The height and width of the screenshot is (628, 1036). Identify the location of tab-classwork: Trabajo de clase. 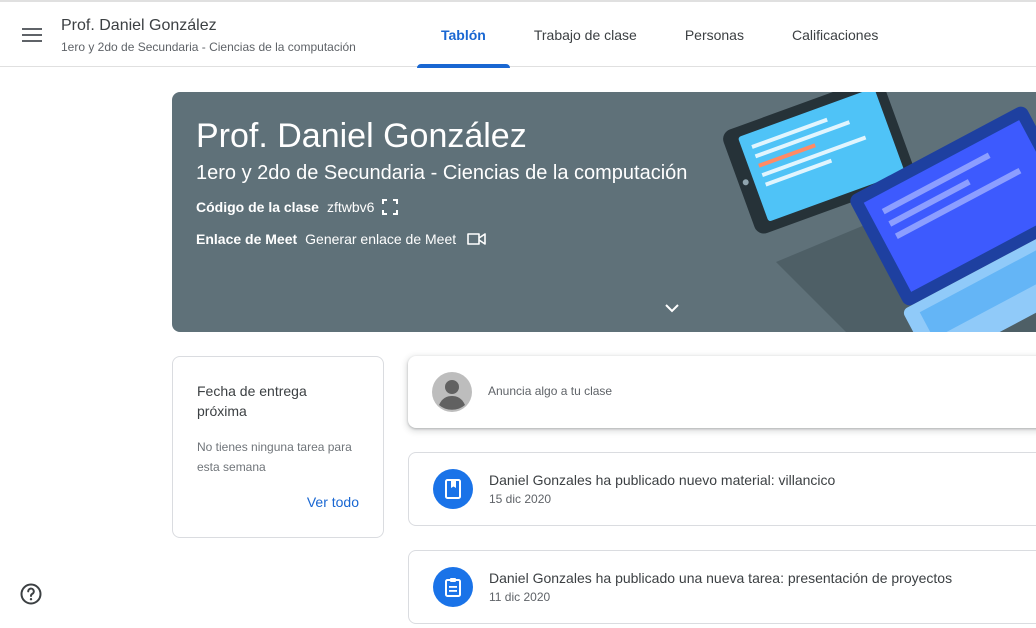
(585, 34).